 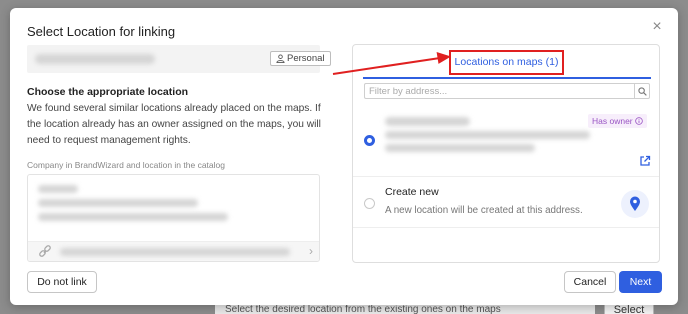 I want to click on chevron-right-icon: ›, so click(x=311, y=251).